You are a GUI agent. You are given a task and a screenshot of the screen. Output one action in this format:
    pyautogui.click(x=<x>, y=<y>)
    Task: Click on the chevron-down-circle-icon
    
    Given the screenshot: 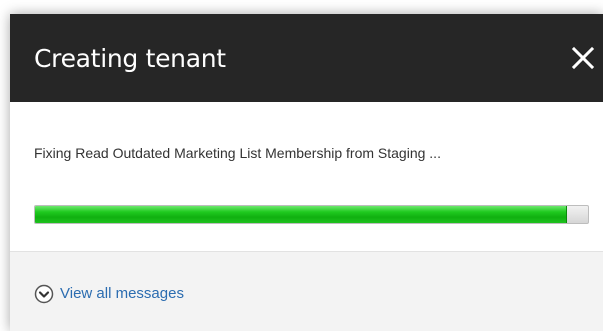 What is the action you would take?
    pyautogui.click(x=44, y=294)
    